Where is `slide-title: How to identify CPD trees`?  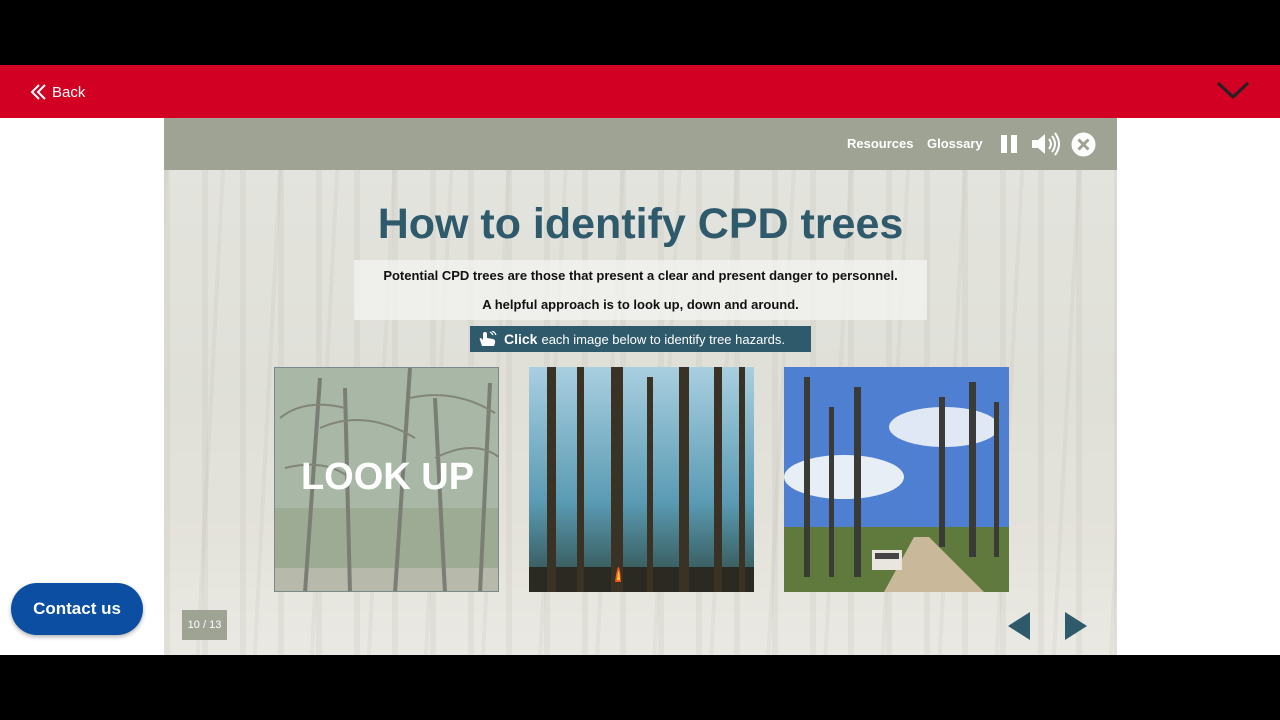 slide-title: How to identify CPD trees is located at coordinates (640, 224).